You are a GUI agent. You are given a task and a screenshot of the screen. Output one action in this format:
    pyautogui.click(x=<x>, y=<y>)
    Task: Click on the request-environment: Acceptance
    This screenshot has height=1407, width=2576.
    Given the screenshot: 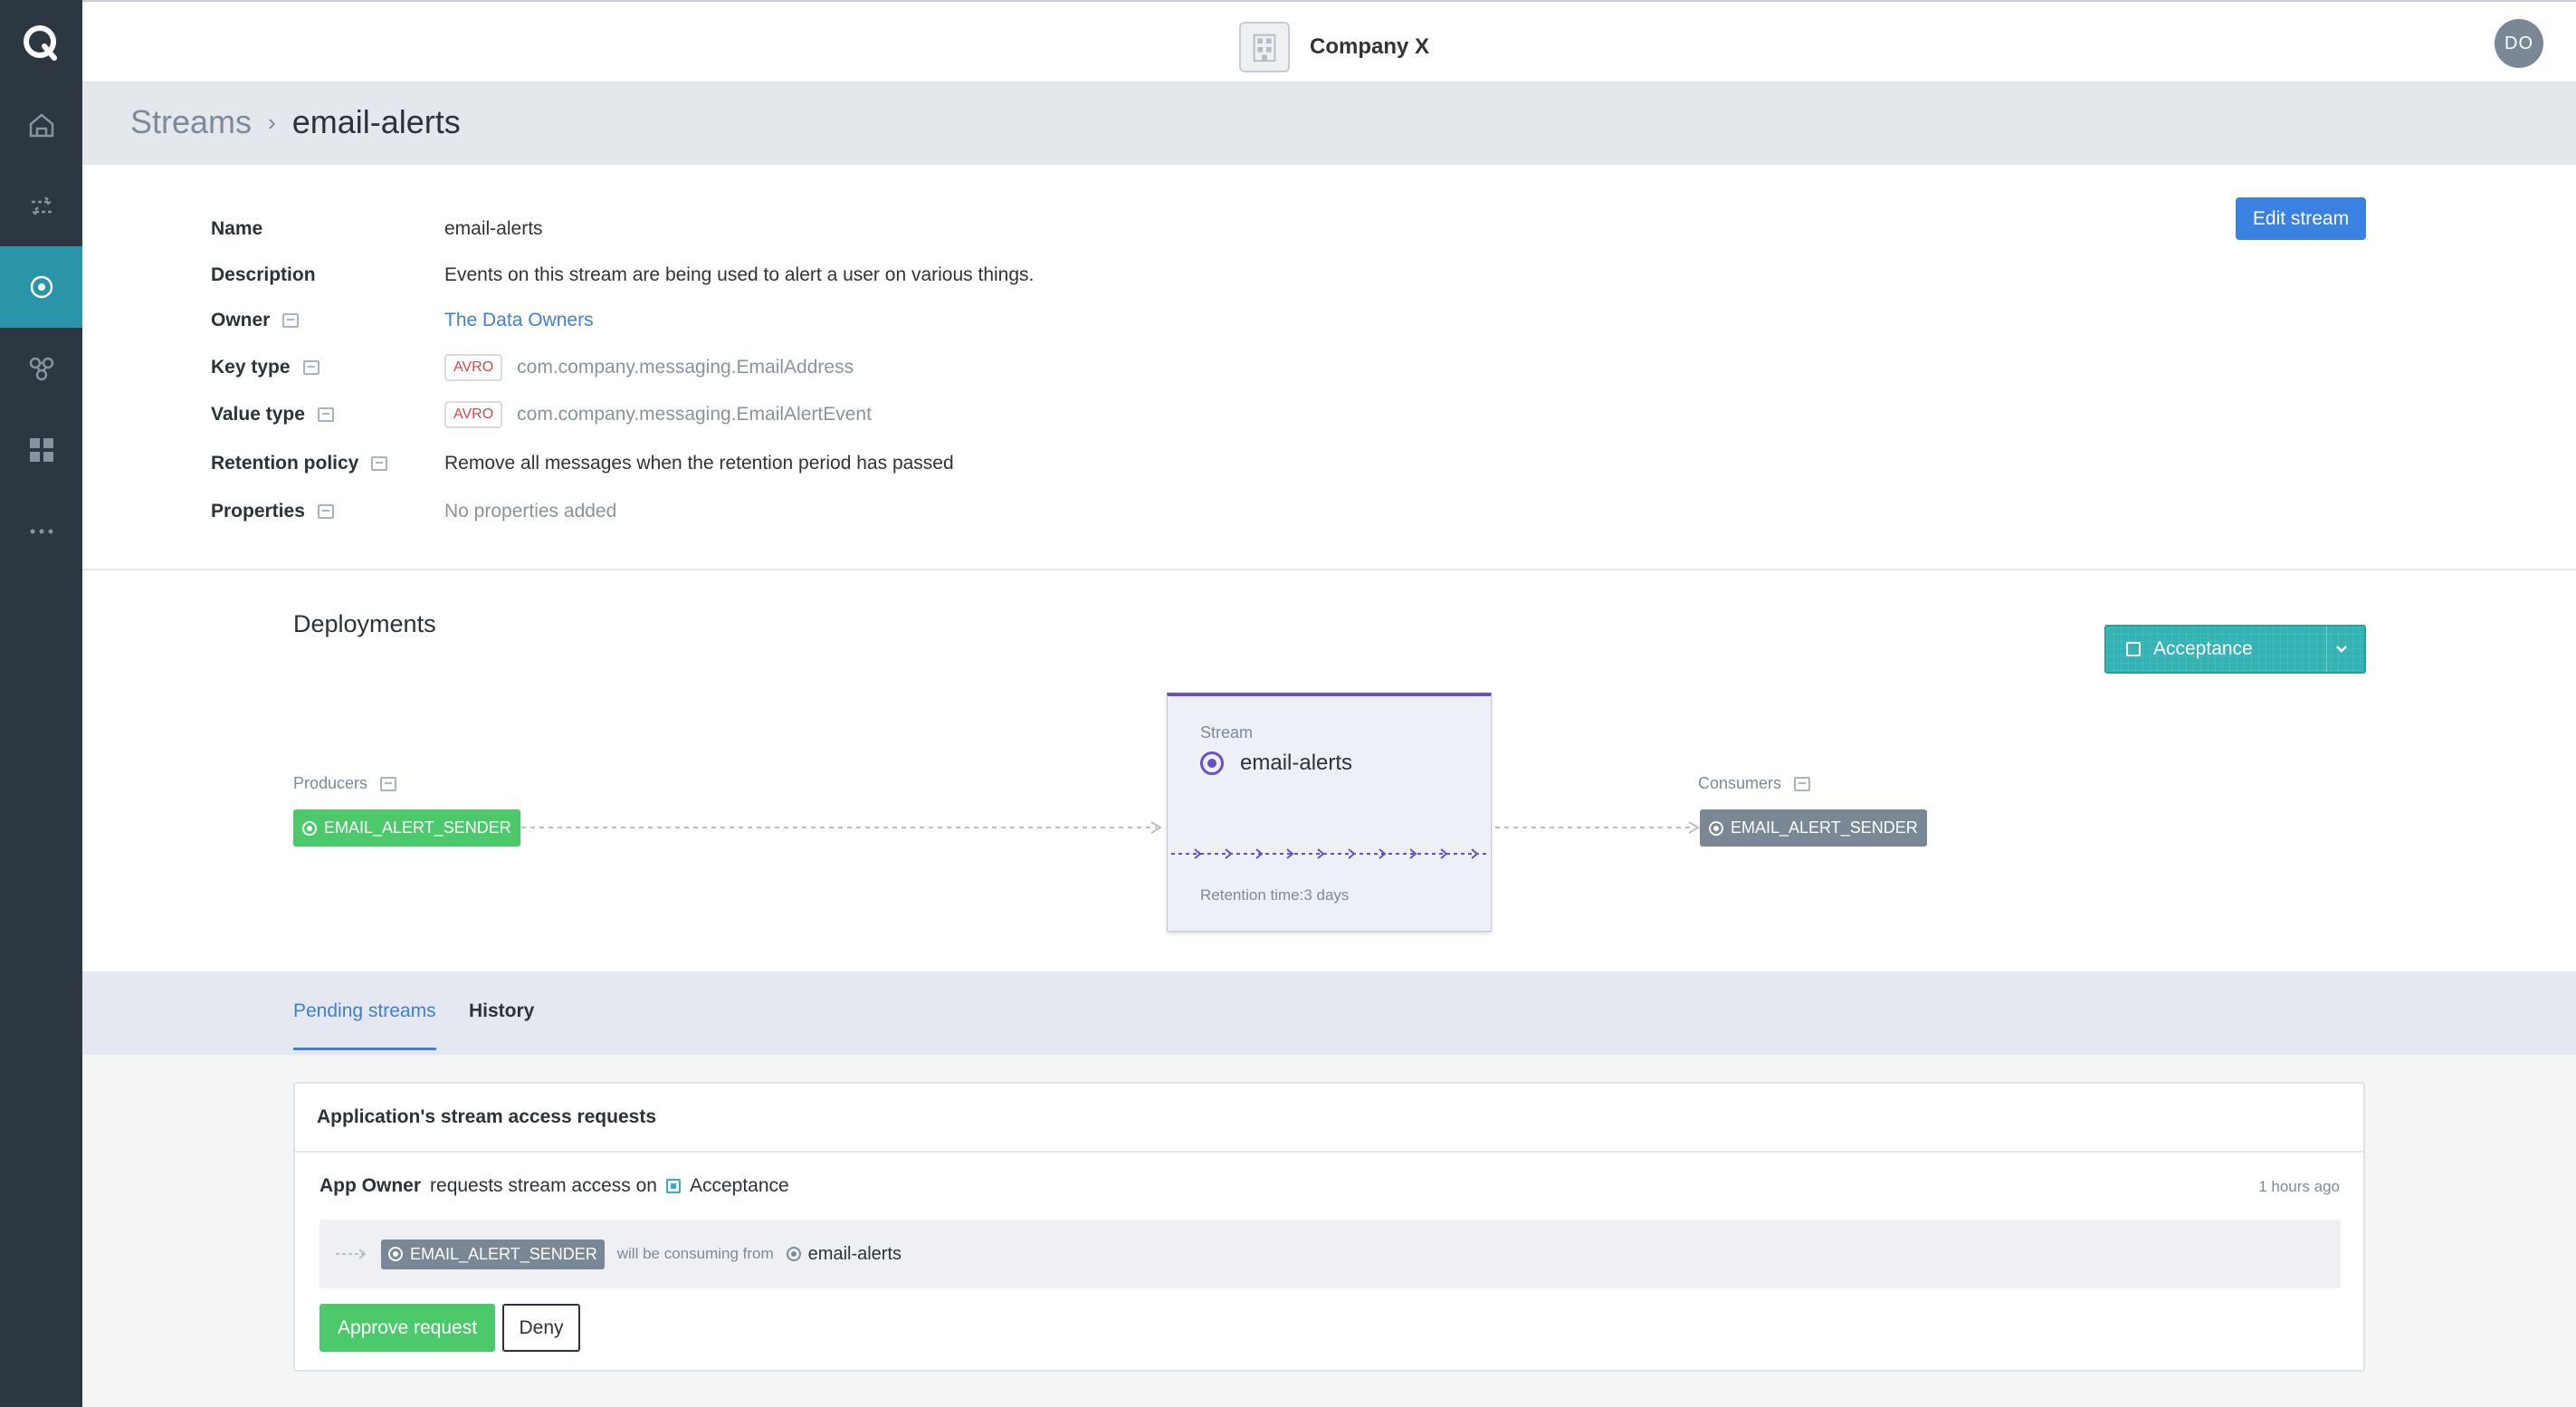 What is the action you would take?
    pyautogui.click(x=739, y=1185)
    